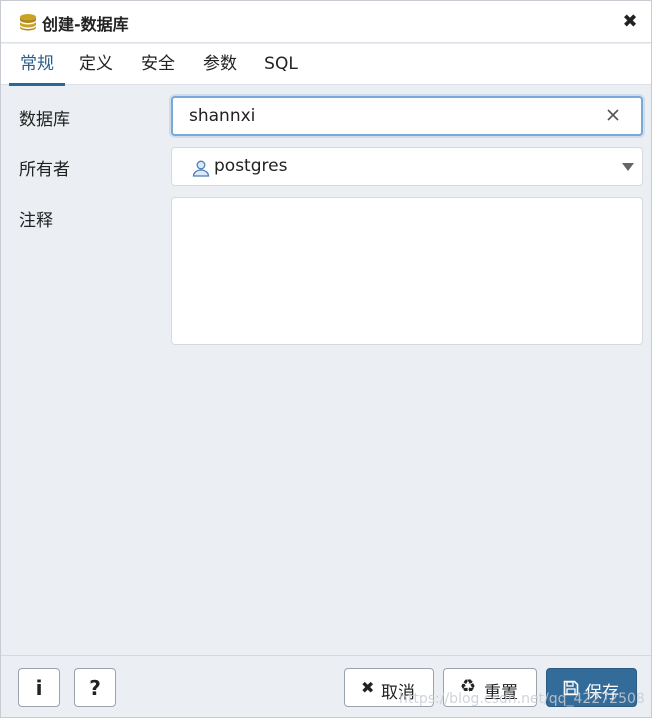  Describe the element at coordinates (220, 64) in the screenshot. I see `tab-parameters: 参数` at that location.